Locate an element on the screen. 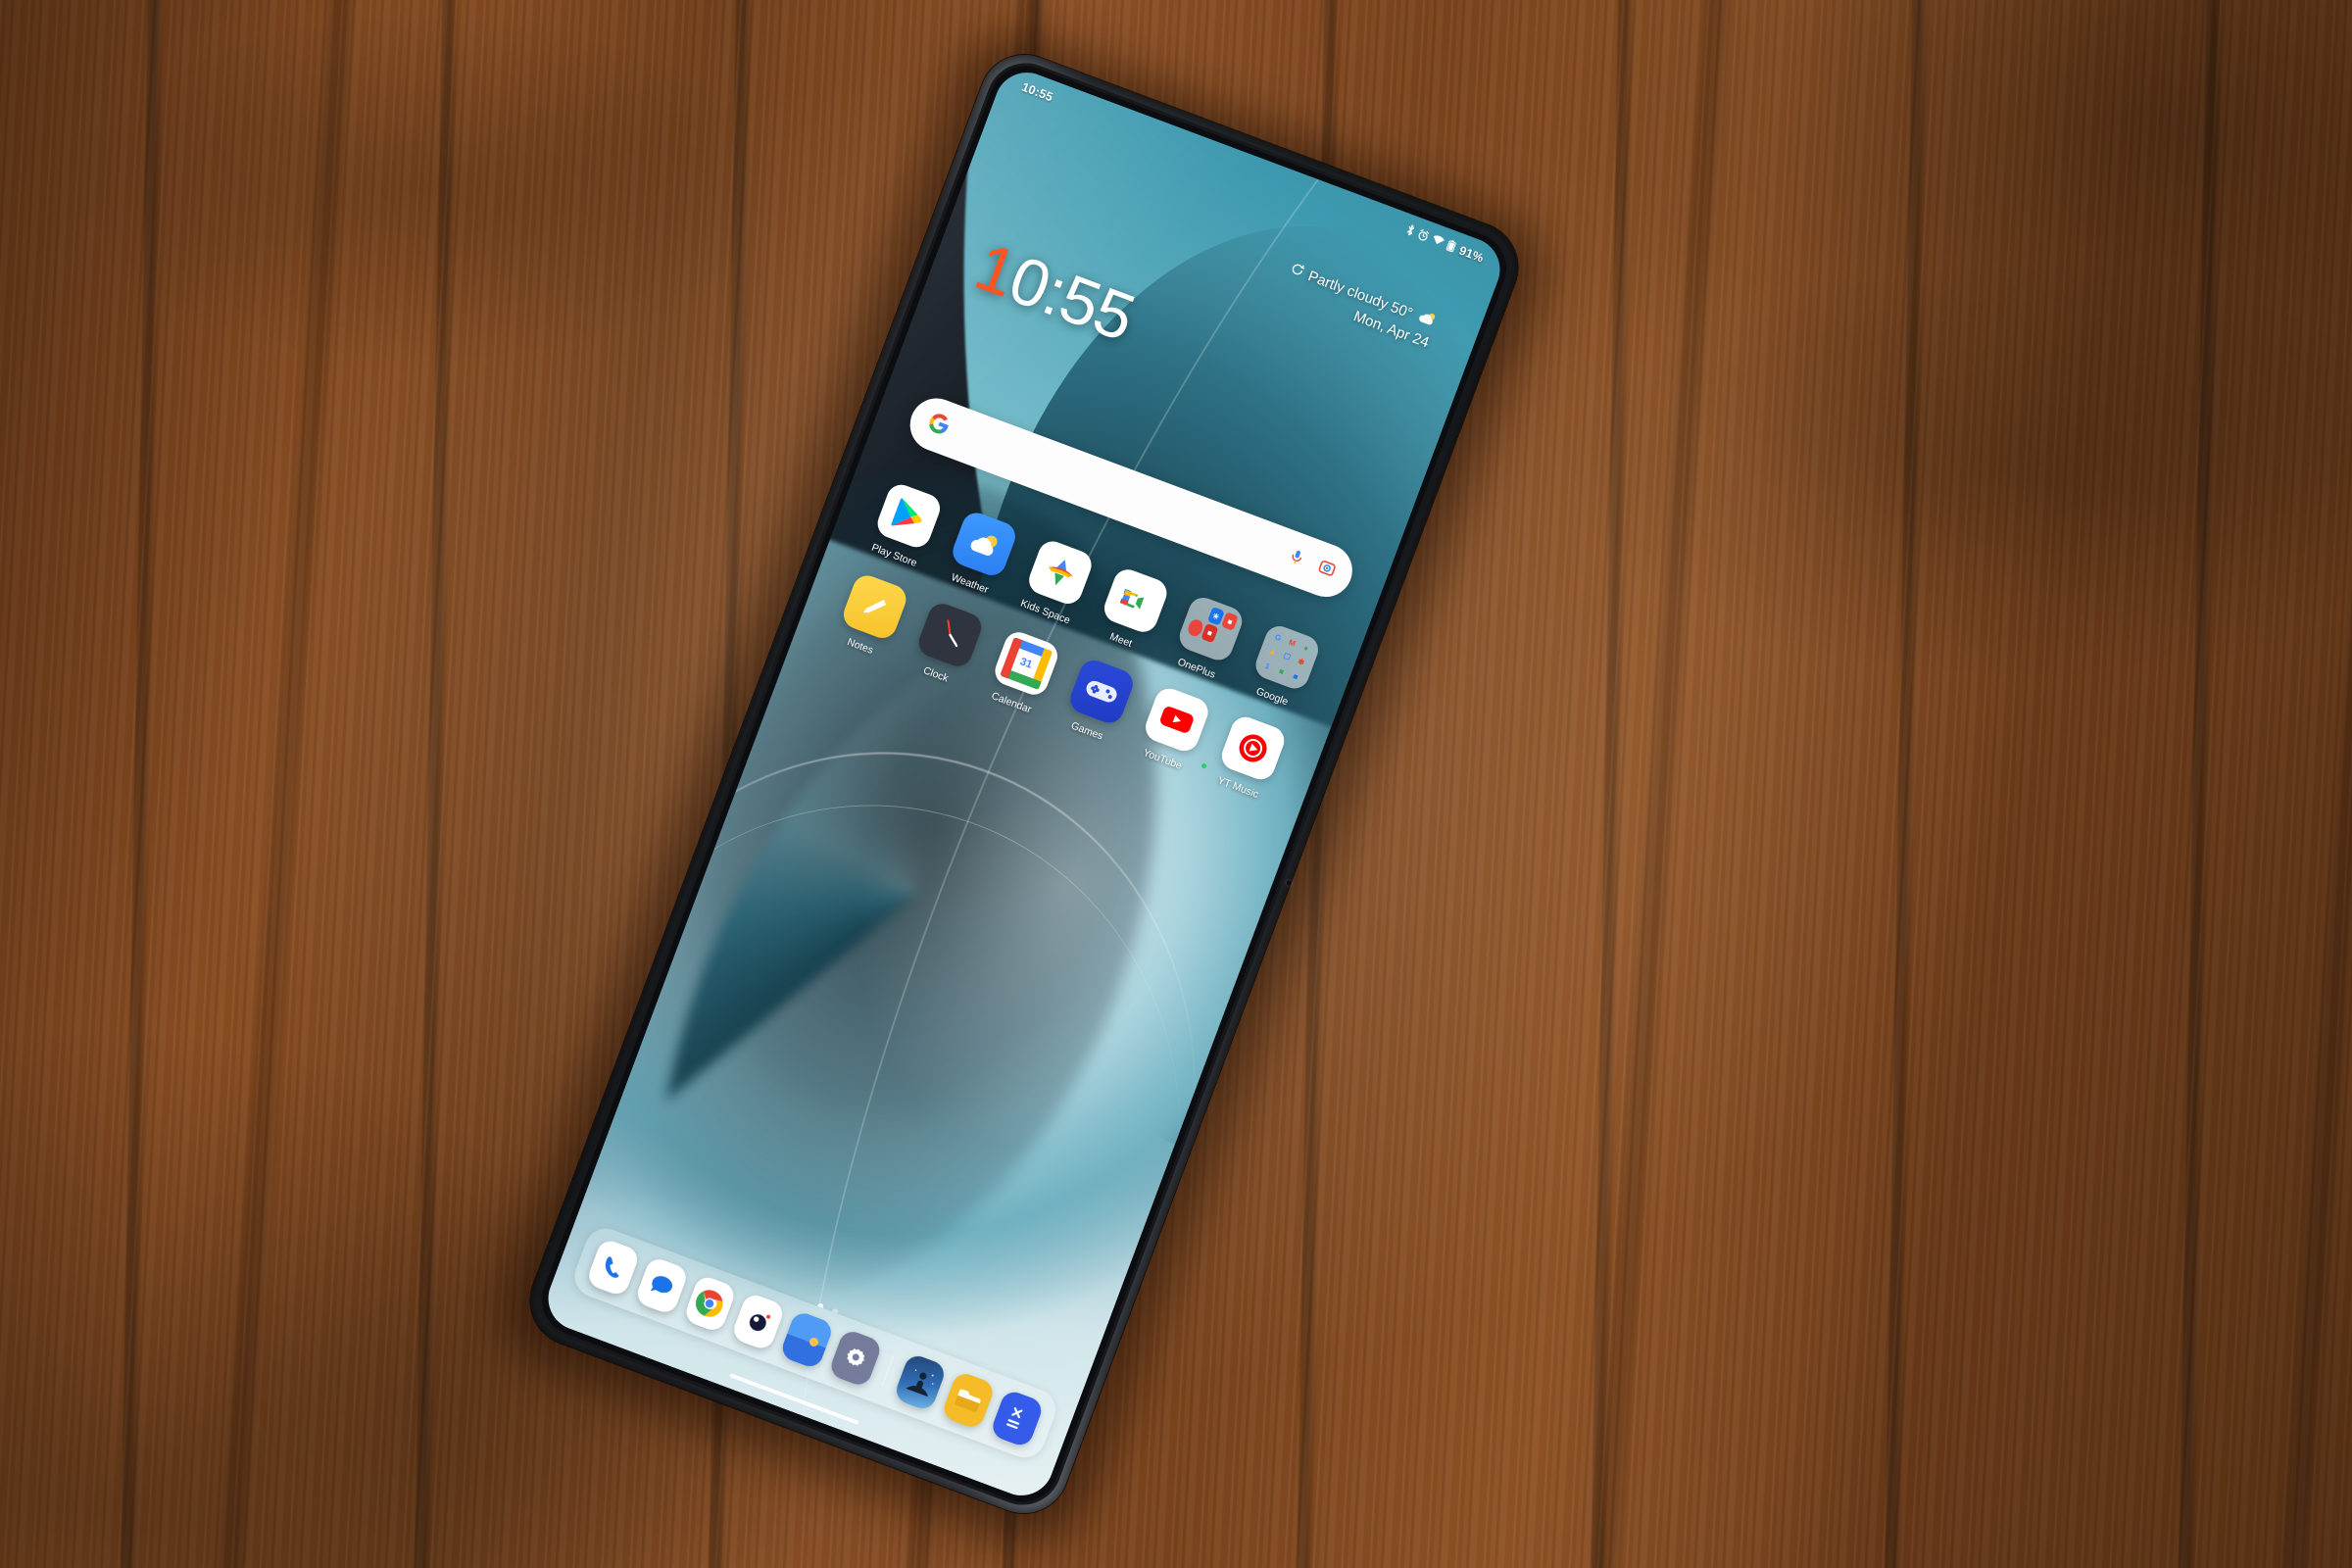 This screenshot has height=1568, width=2352. notes-icon is located at coordinates (874, 607).